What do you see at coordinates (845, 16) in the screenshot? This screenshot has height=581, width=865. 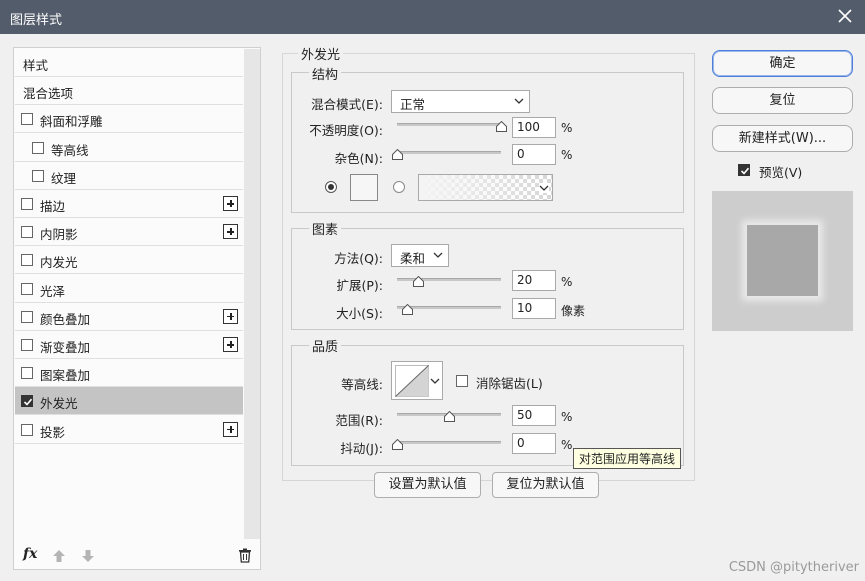 I see `close-icon` at bounding box center [845, 16].